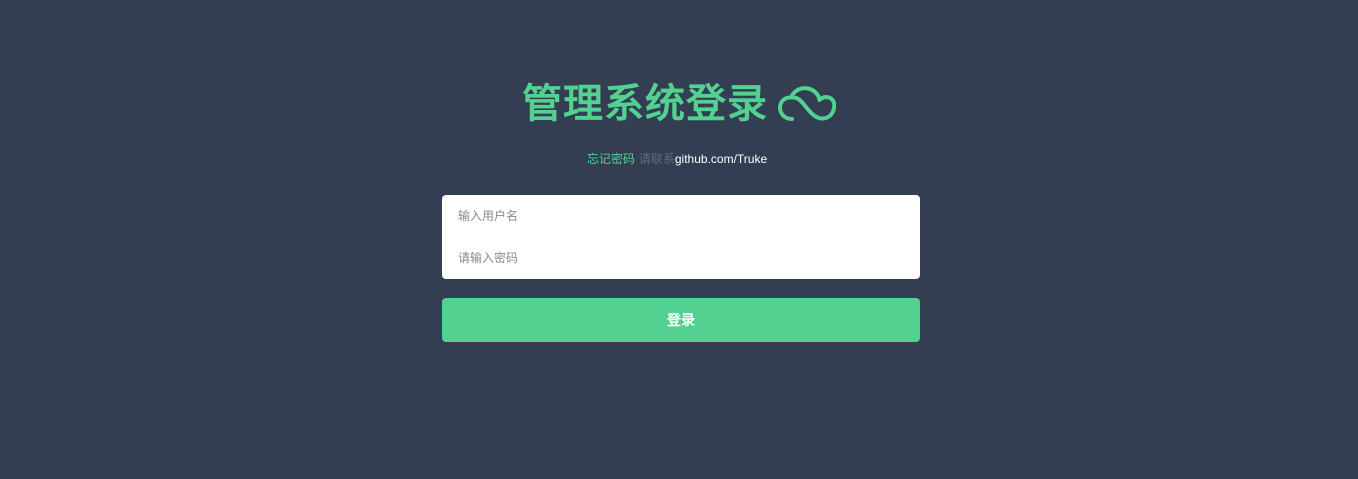  Describe the element at coordinates (610, 159) in the screenshot. I see `forgot-password-label: 忘记密码` at that location.